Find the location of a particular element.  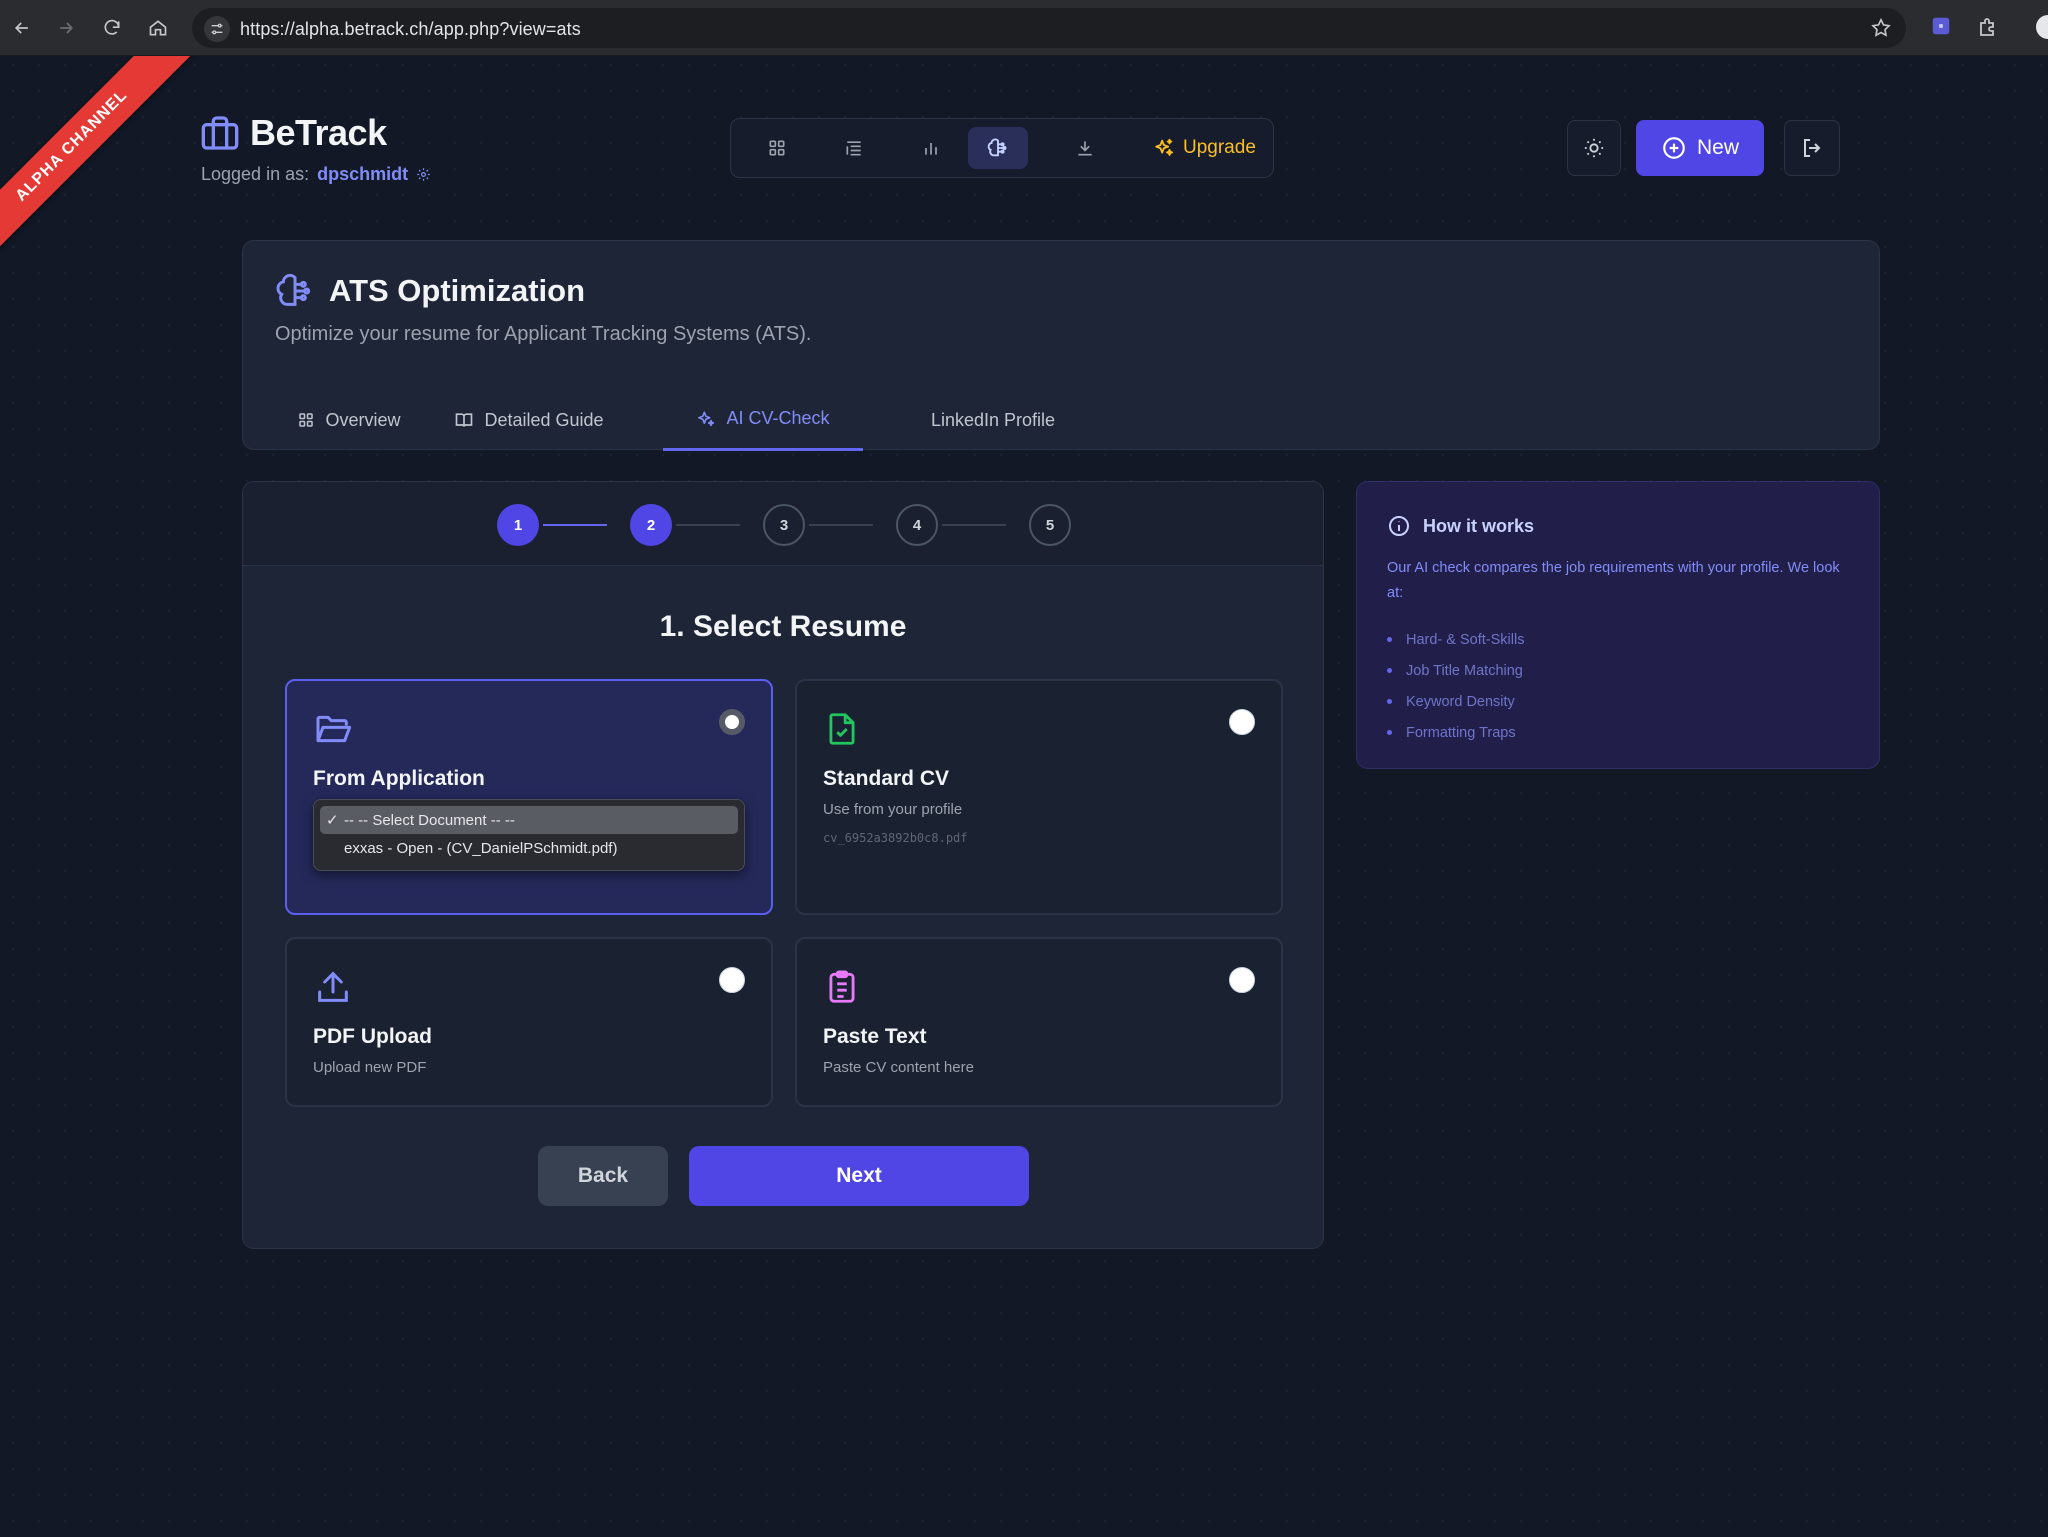

standard-cv-filename: cv_6952a3892b0c8.pdf is located at coordinates (895, 838).